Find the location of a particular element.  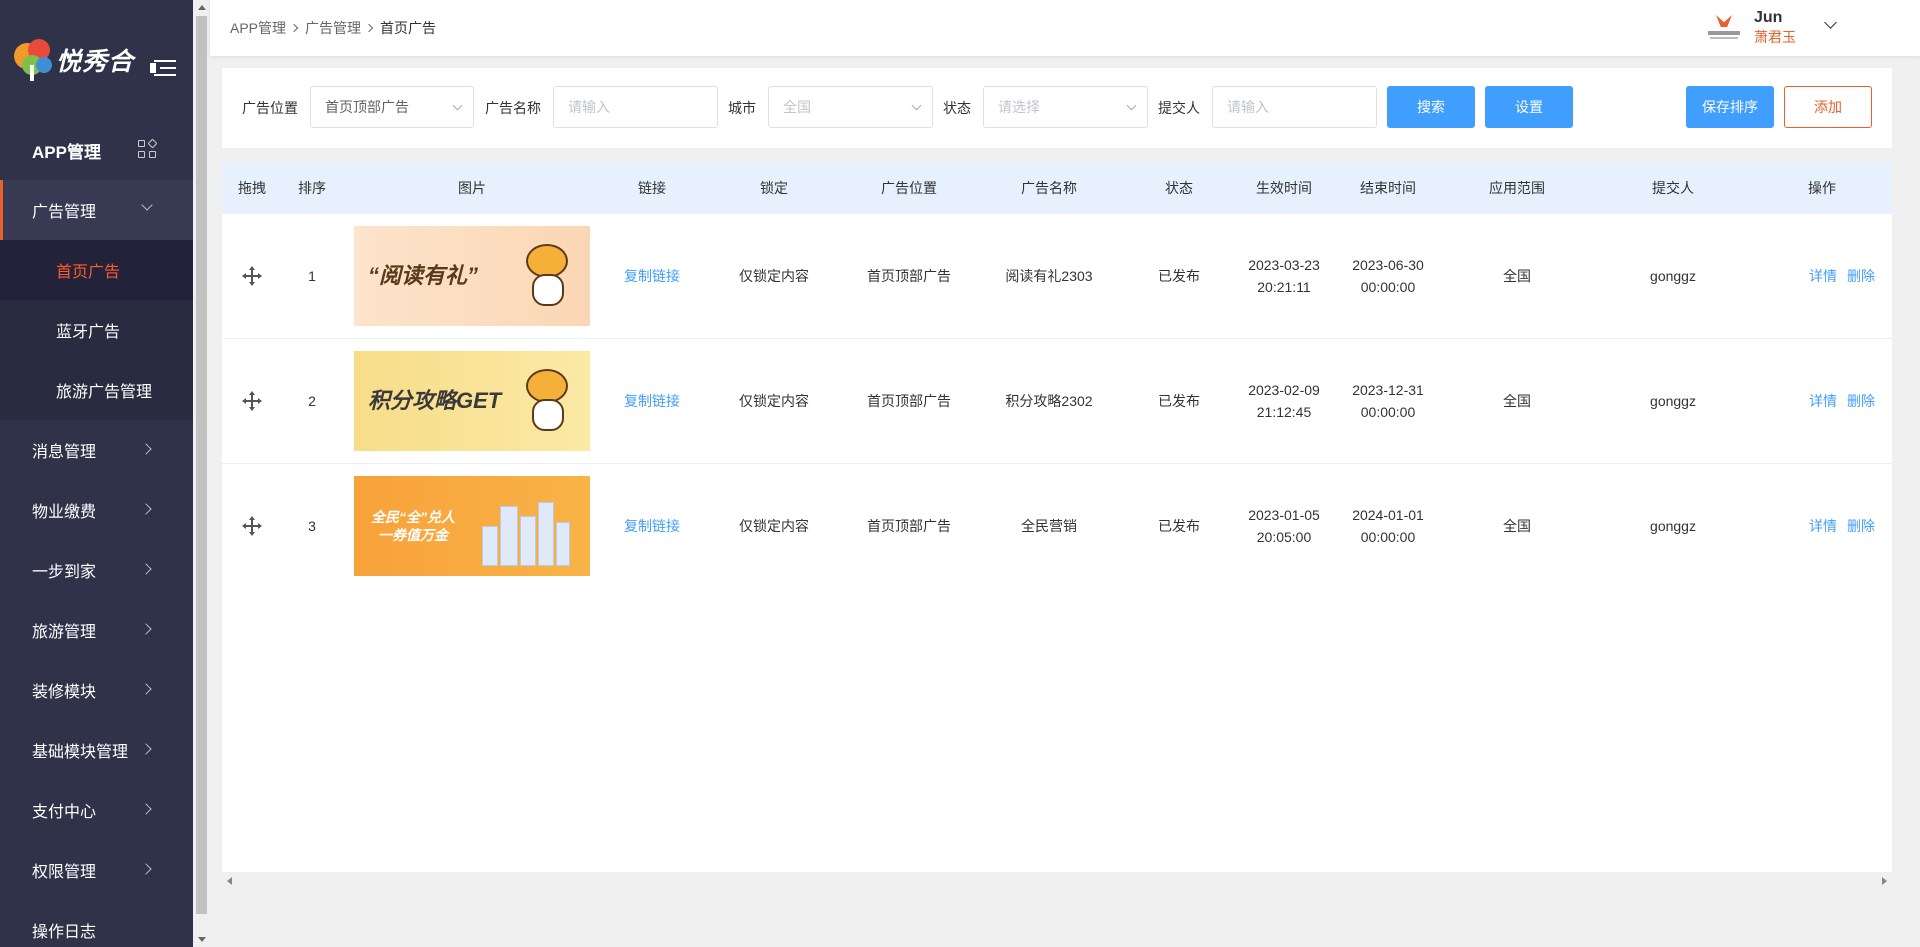

sidebar-item-operation-log: 操作日志 is located at coordinates (96, 923).